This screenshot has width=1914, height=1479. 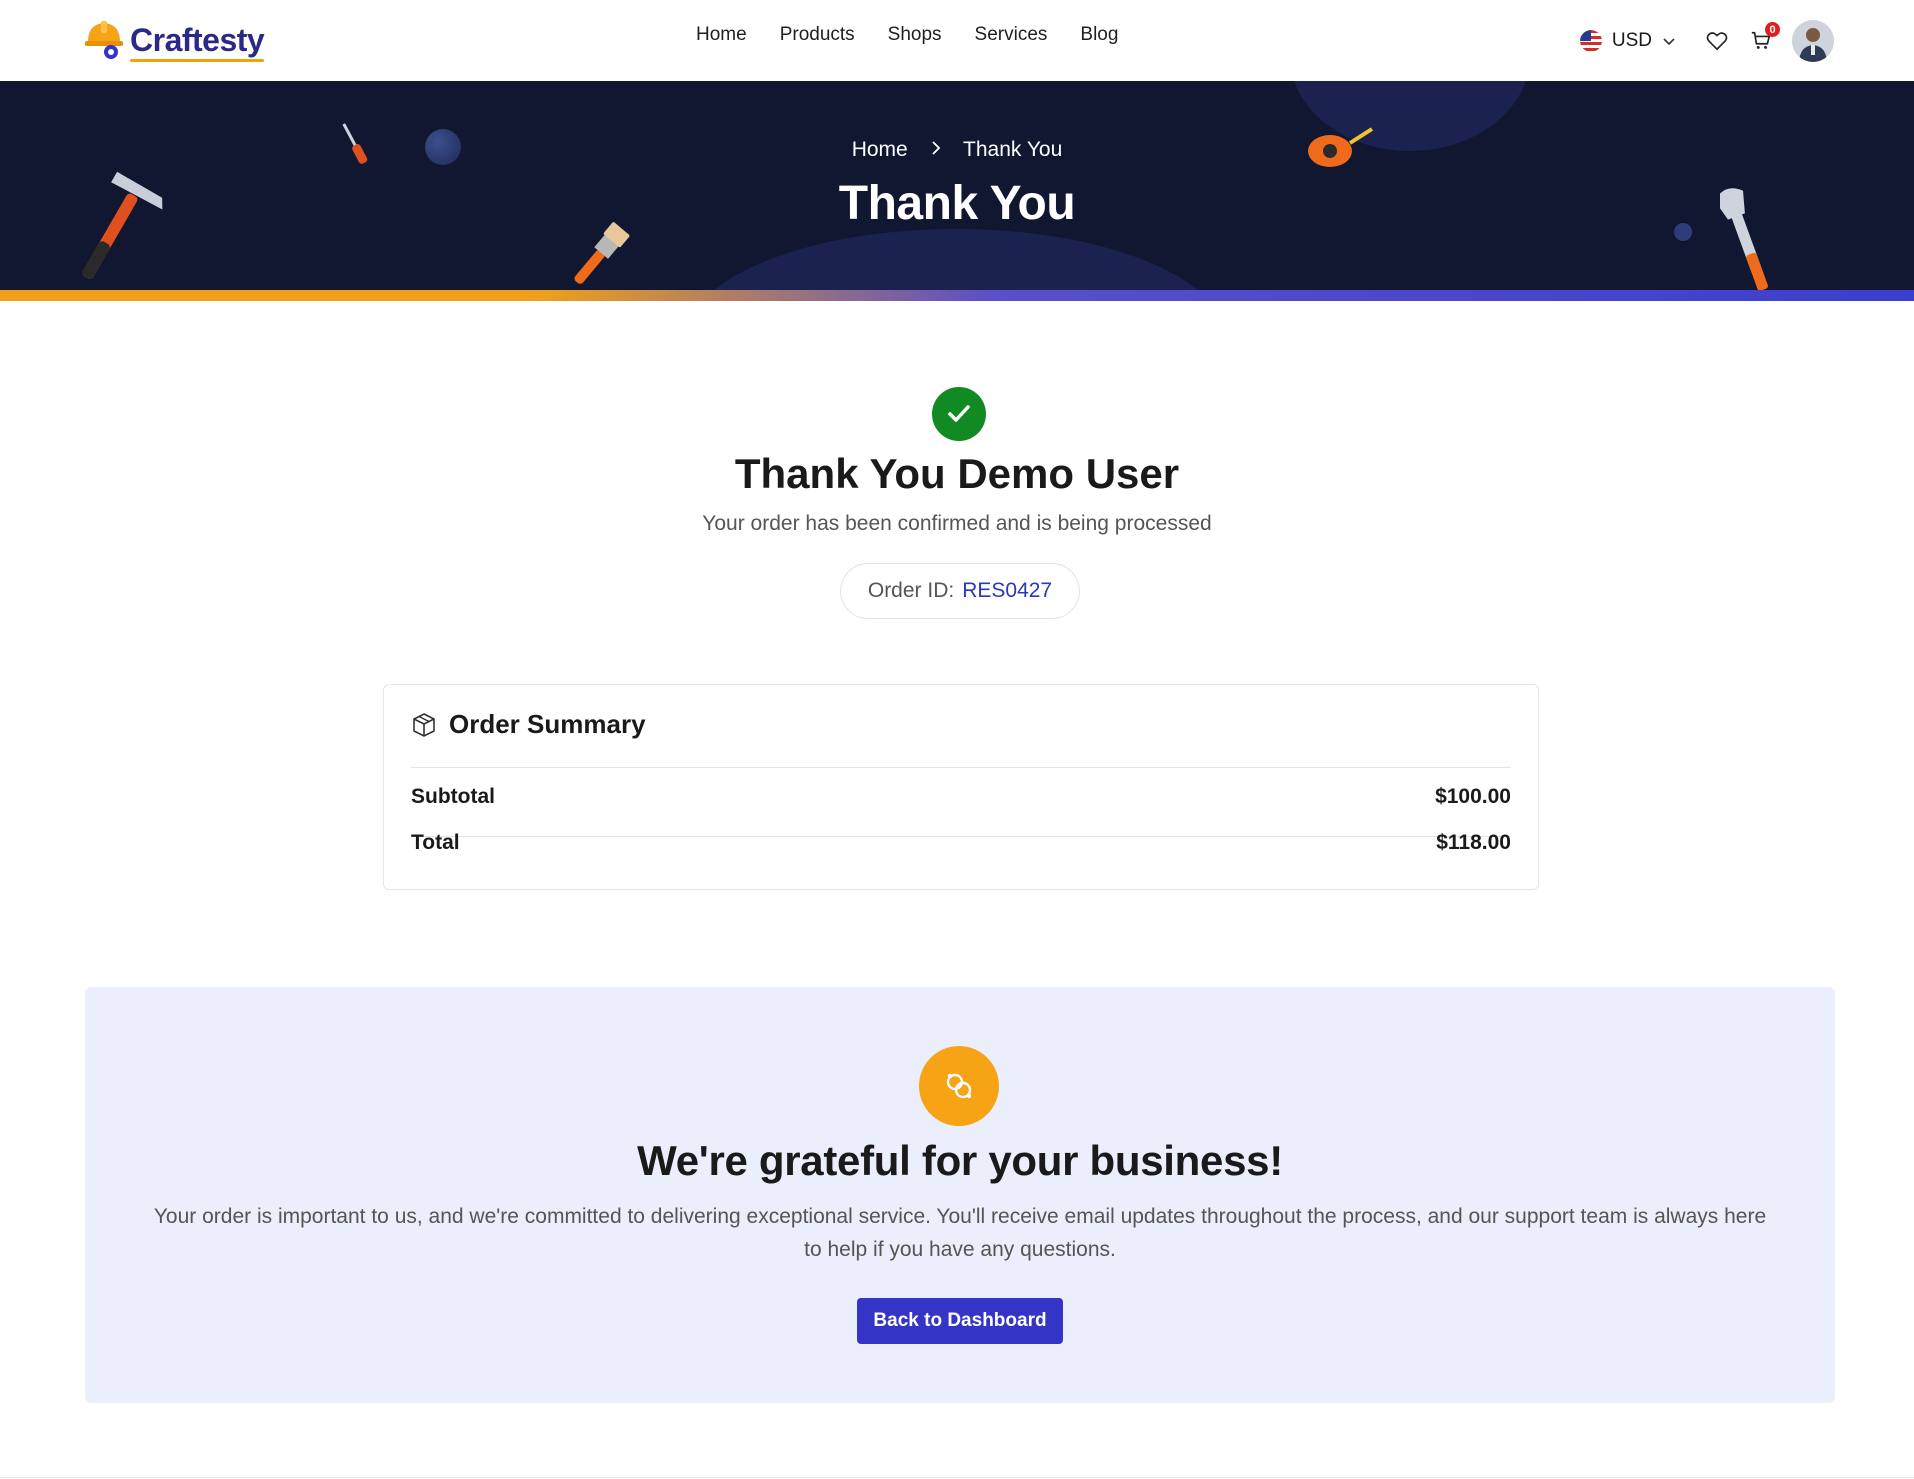 What do you see at coordinates (957, 150) in the screenshot?
I see `breadcrumb: Home Thank You` at bounding box center [957, 150].